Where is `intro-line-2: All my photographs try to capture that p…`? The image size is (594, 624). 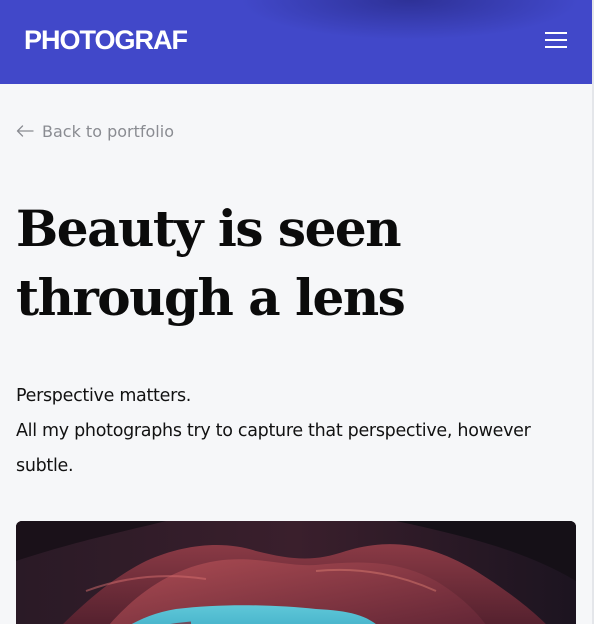
intro-line-2: All my photographs try to capture that p… is located at coordinates (273, 448).